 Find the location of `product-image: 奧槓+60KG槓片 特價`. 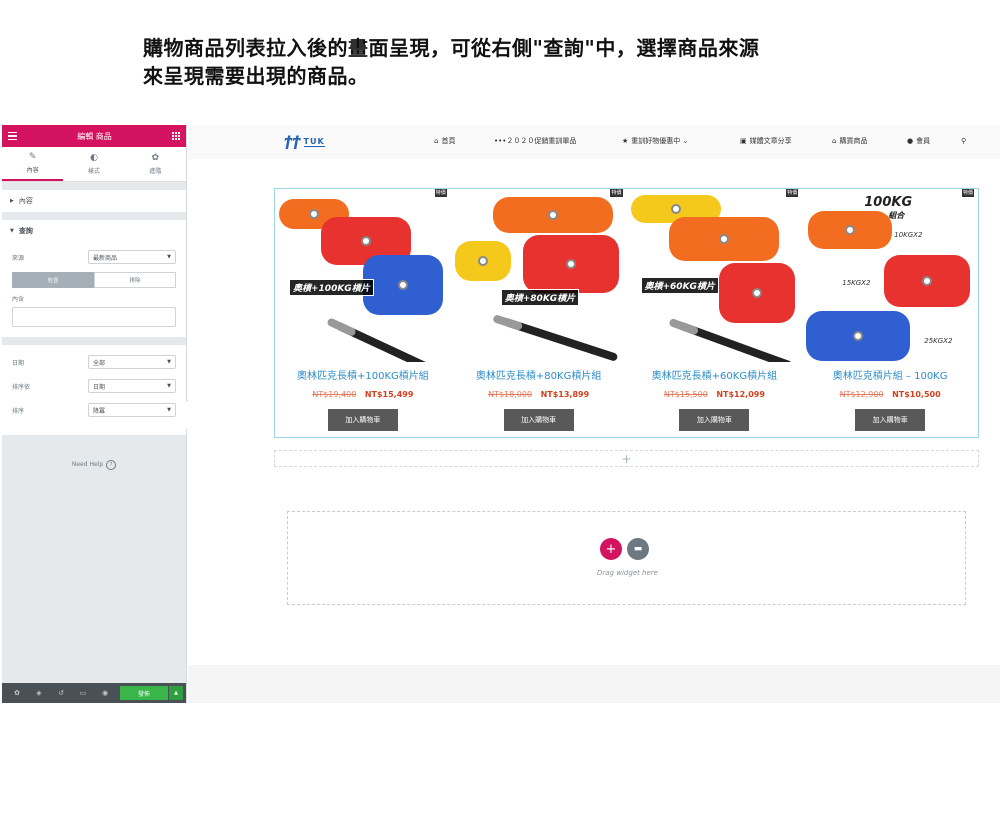

product-image: 奧槓+60KG槓片 特價 is located at coordinates (715, 275).